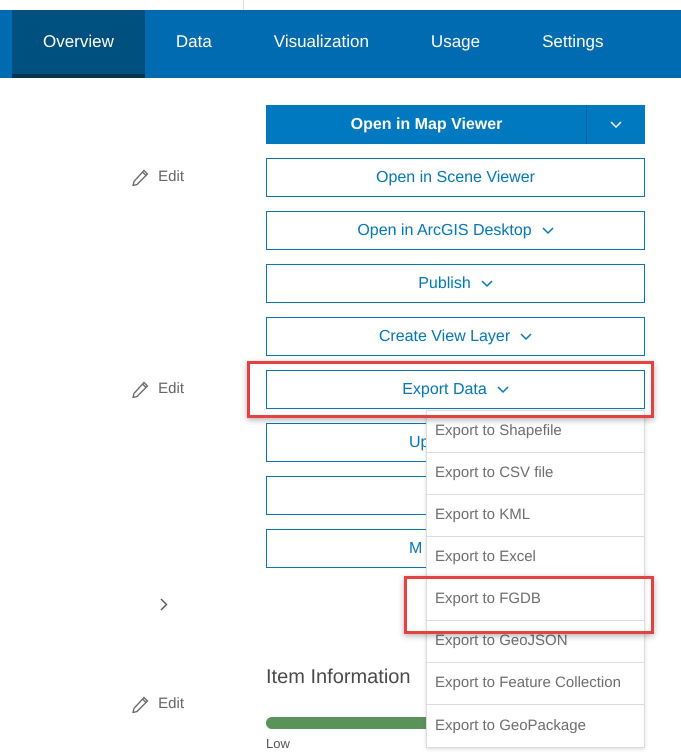  I want to click on menu-item: Export to Excel, so click(535, 558).